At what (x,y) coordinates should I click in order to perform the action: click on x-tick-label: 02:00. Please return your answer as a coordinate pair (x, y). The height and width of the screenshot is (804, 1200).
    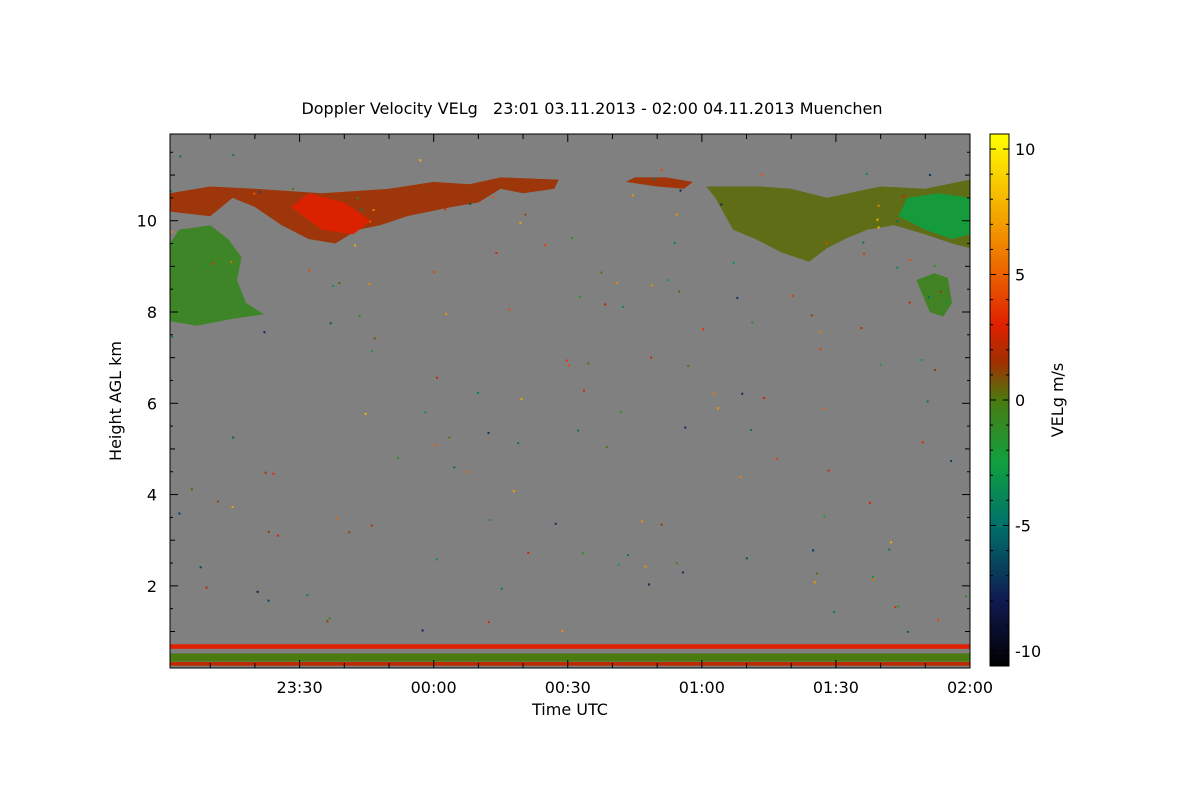
    Looking at the image, I should click on (970, 687).